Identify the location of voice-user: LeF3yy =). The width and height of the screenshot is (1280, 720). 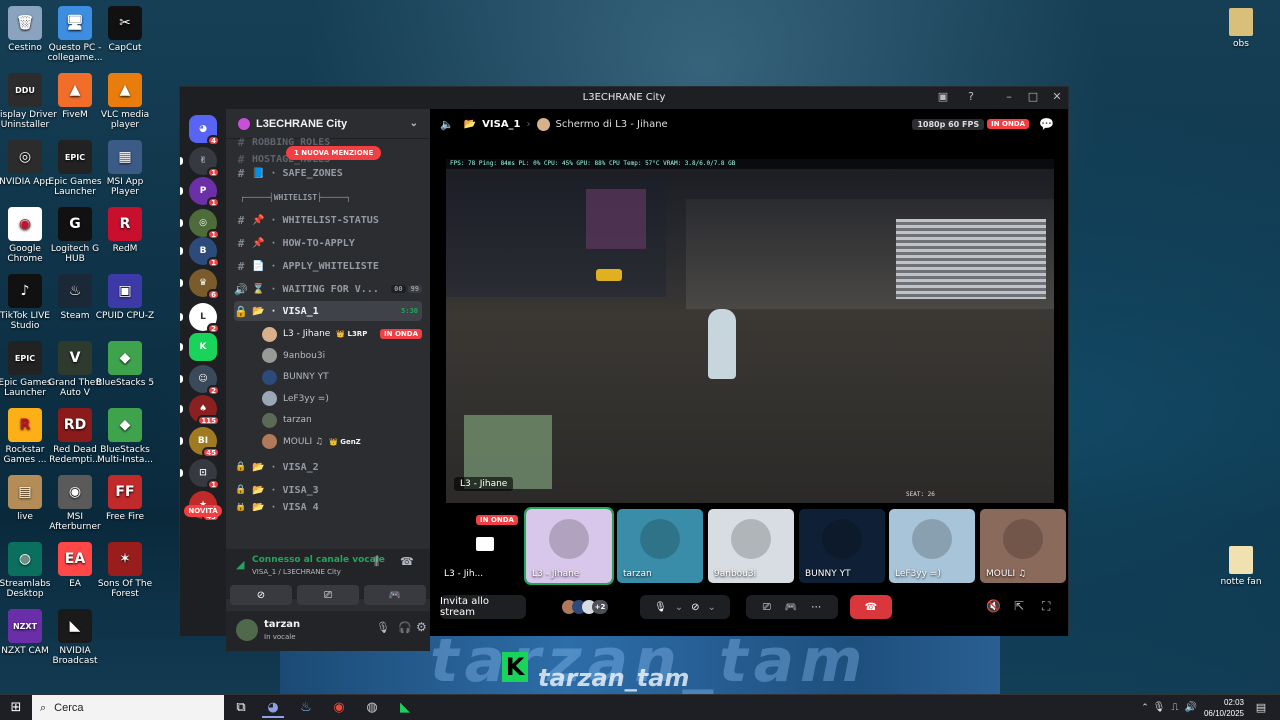
(342, 399).